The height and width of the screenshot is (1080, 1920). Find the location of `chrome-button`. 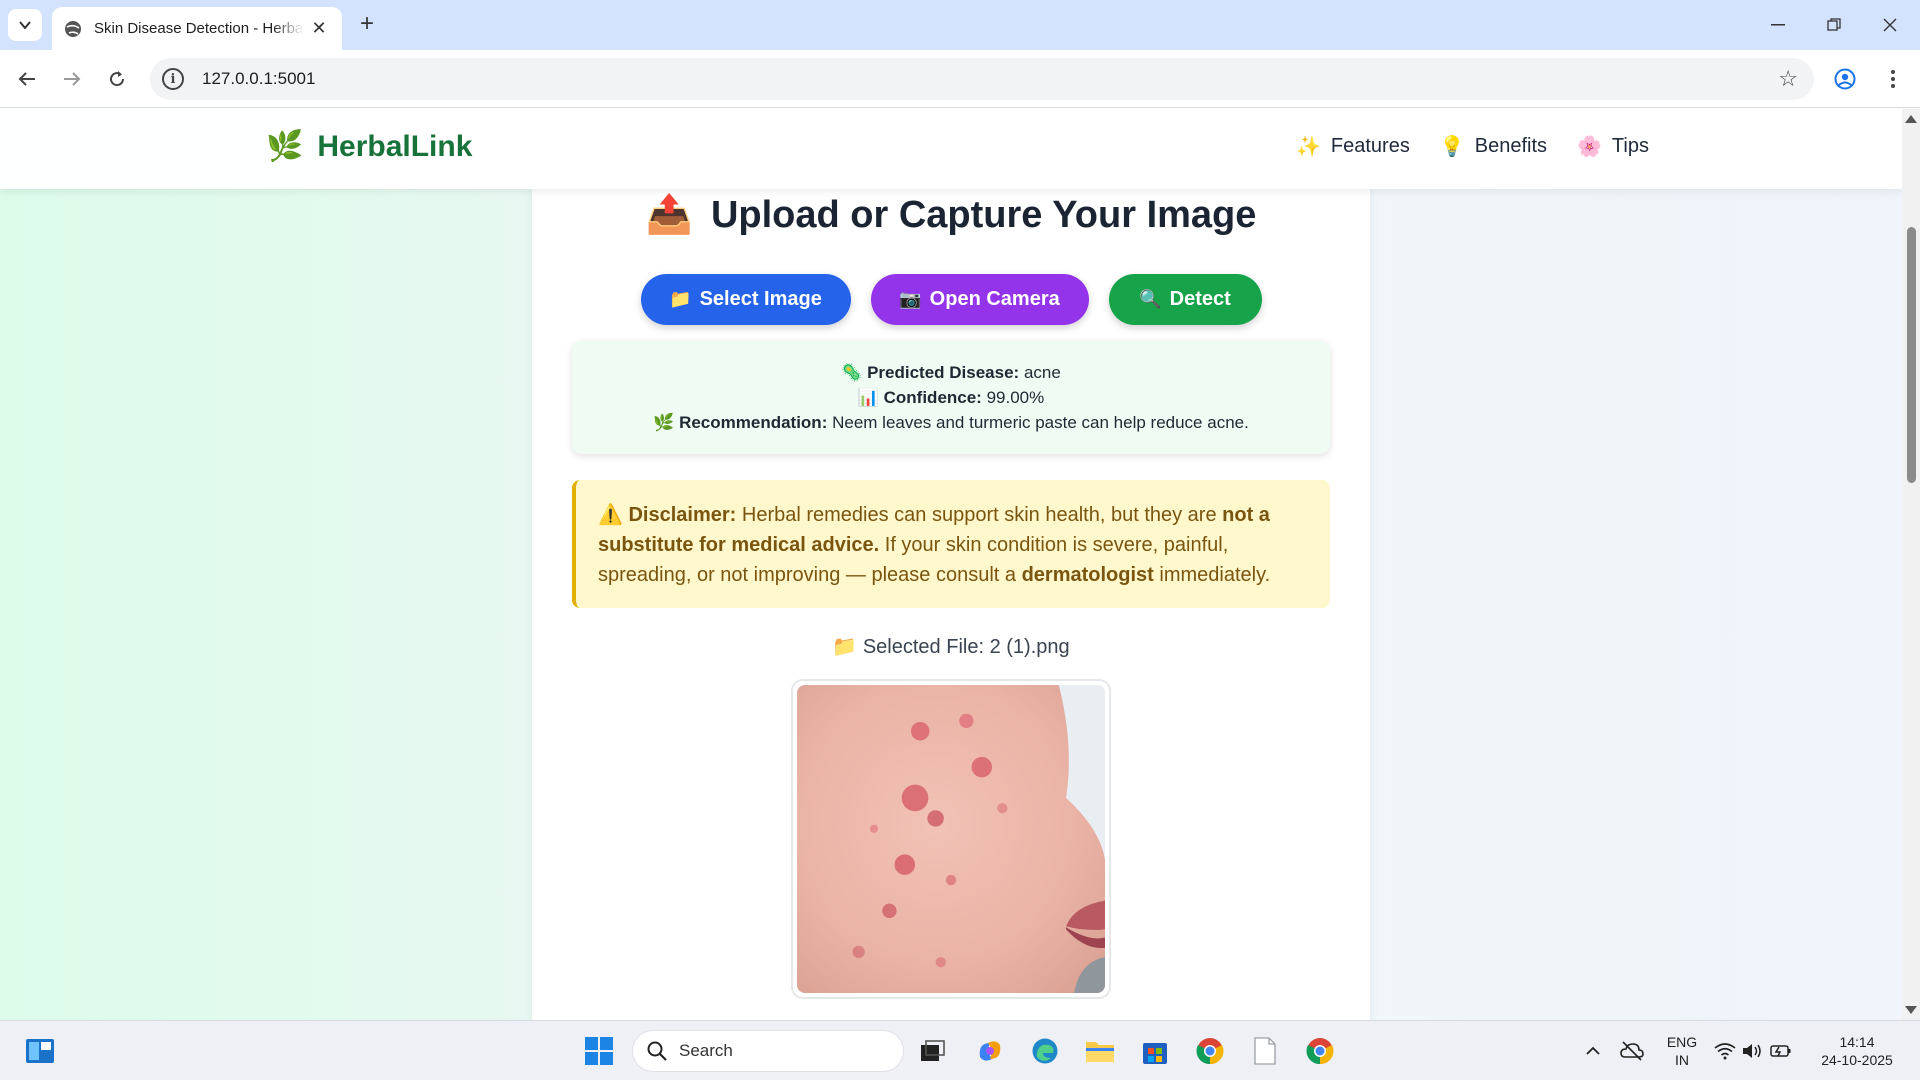

chrome-button is located at coordinates (1210, 1051).